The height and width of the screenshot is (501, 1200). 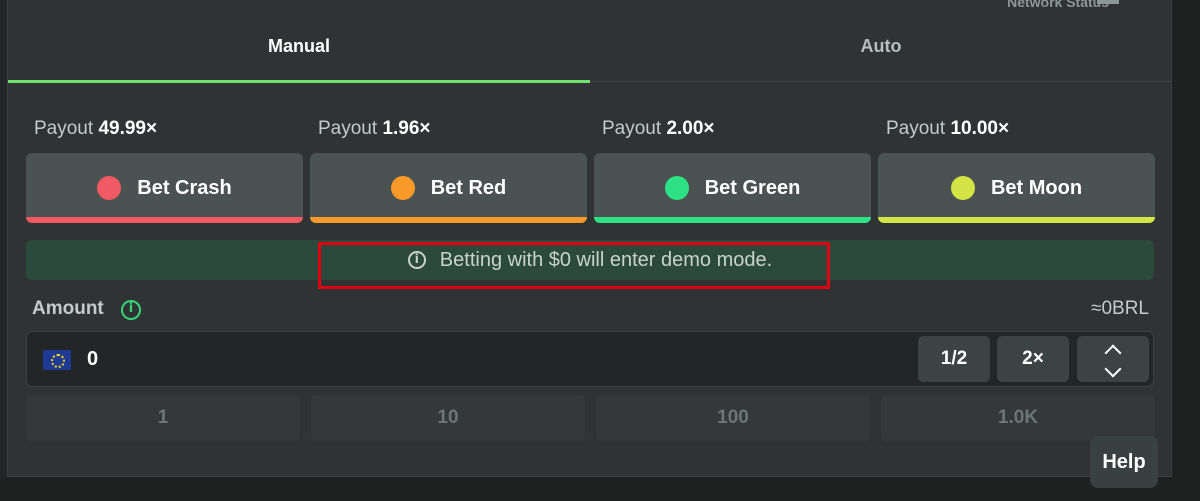 What do you see at coordinates (732, 220) in the screenshot?
I see `green-color-bar` at bounding box center [732, 220].